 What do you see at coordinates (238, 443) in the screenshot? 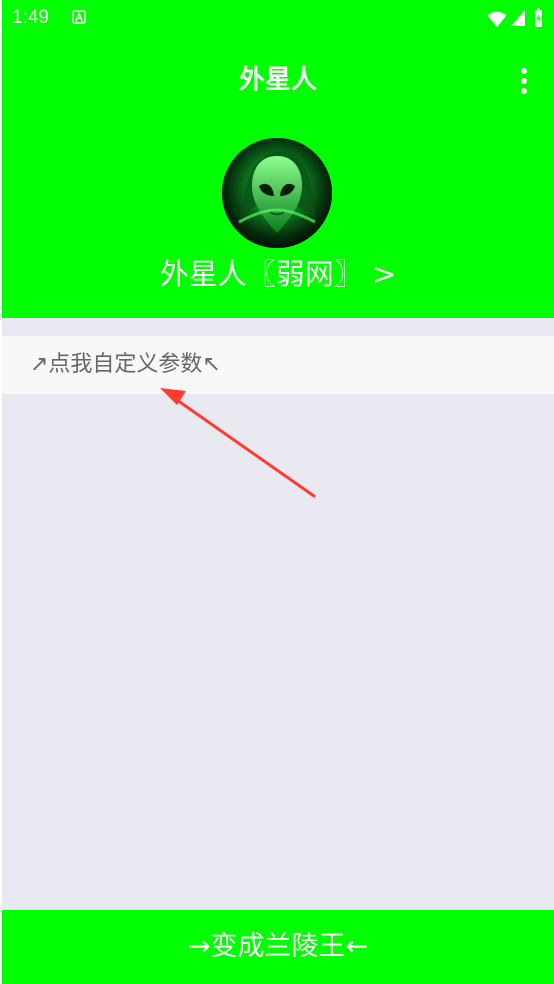
I see `red-arrow-icon` at bounding box center [238, 443].